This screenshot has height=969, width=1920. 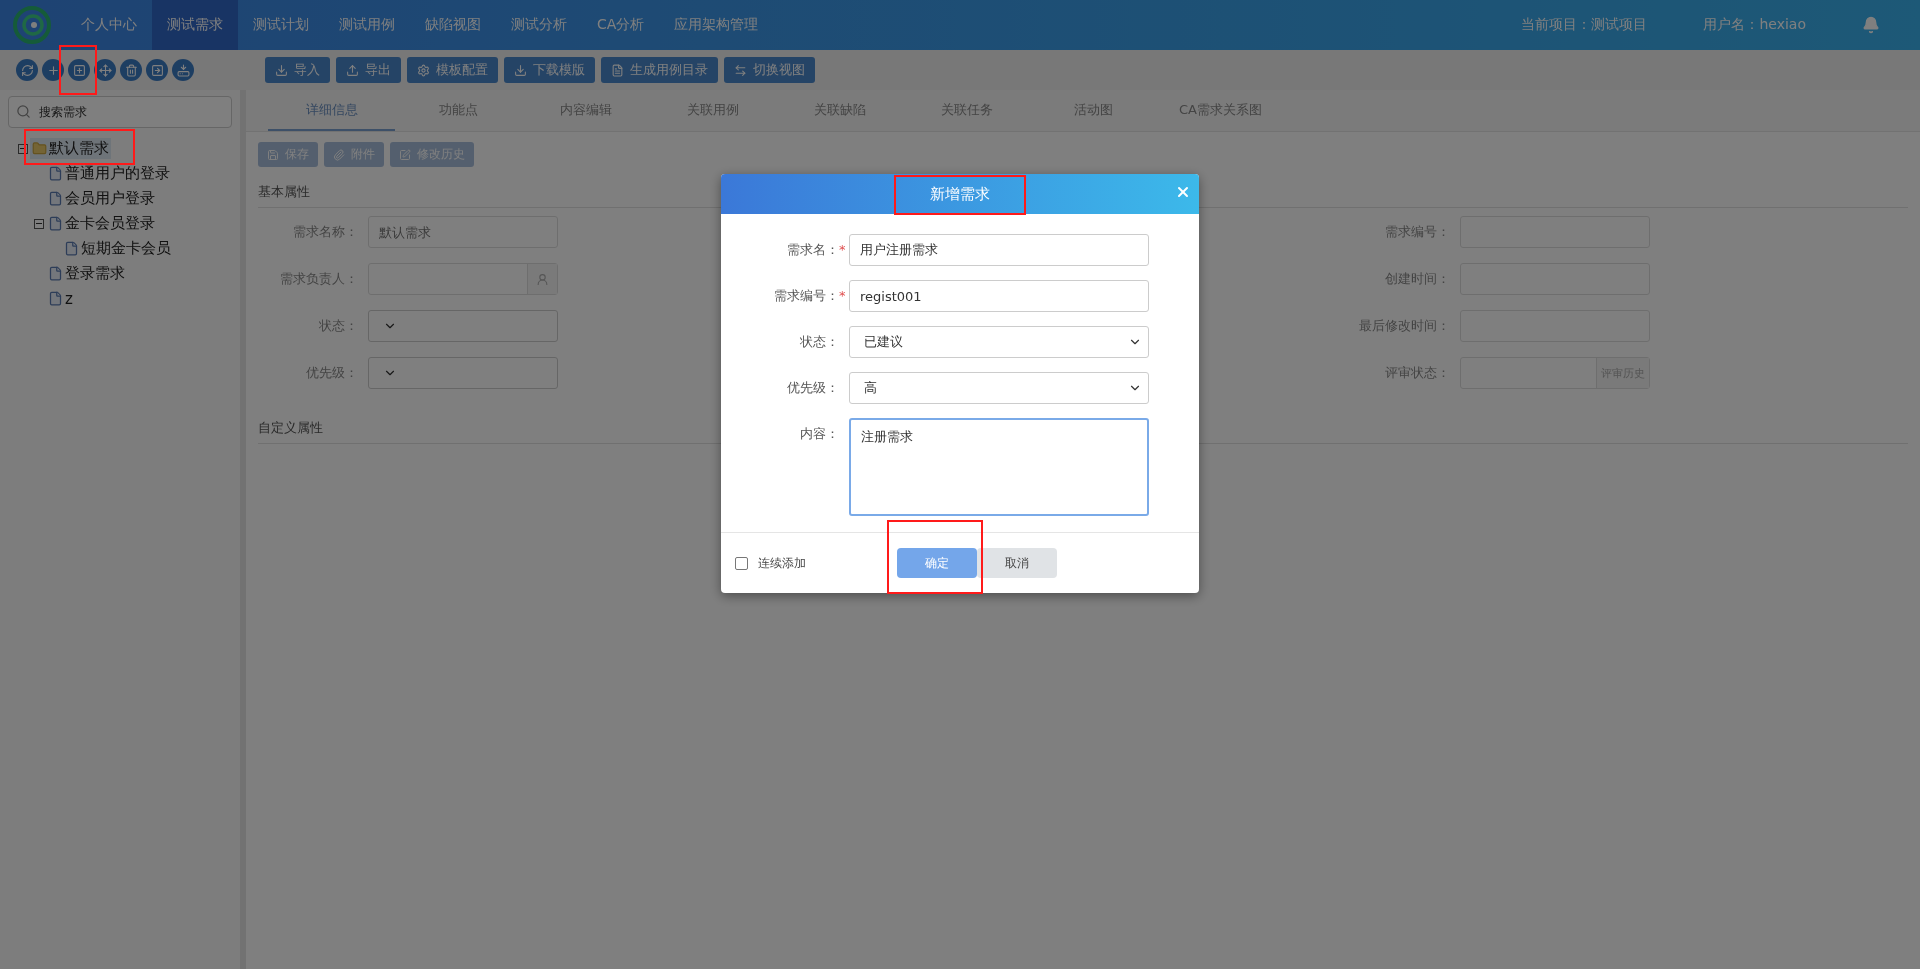 What do you see at coordinates (999, 342) in the screenshot?
I see `select-field: 已建议` at bounding box center [999, 342].